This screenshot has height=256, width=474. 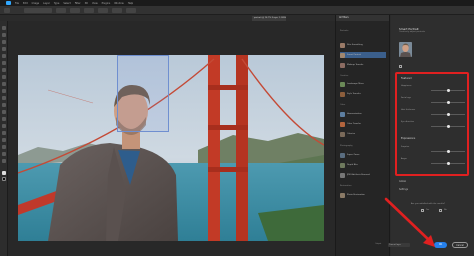 I want to click on filter-smart-portrait: Smart Portrait, so click(x=363, y=55).